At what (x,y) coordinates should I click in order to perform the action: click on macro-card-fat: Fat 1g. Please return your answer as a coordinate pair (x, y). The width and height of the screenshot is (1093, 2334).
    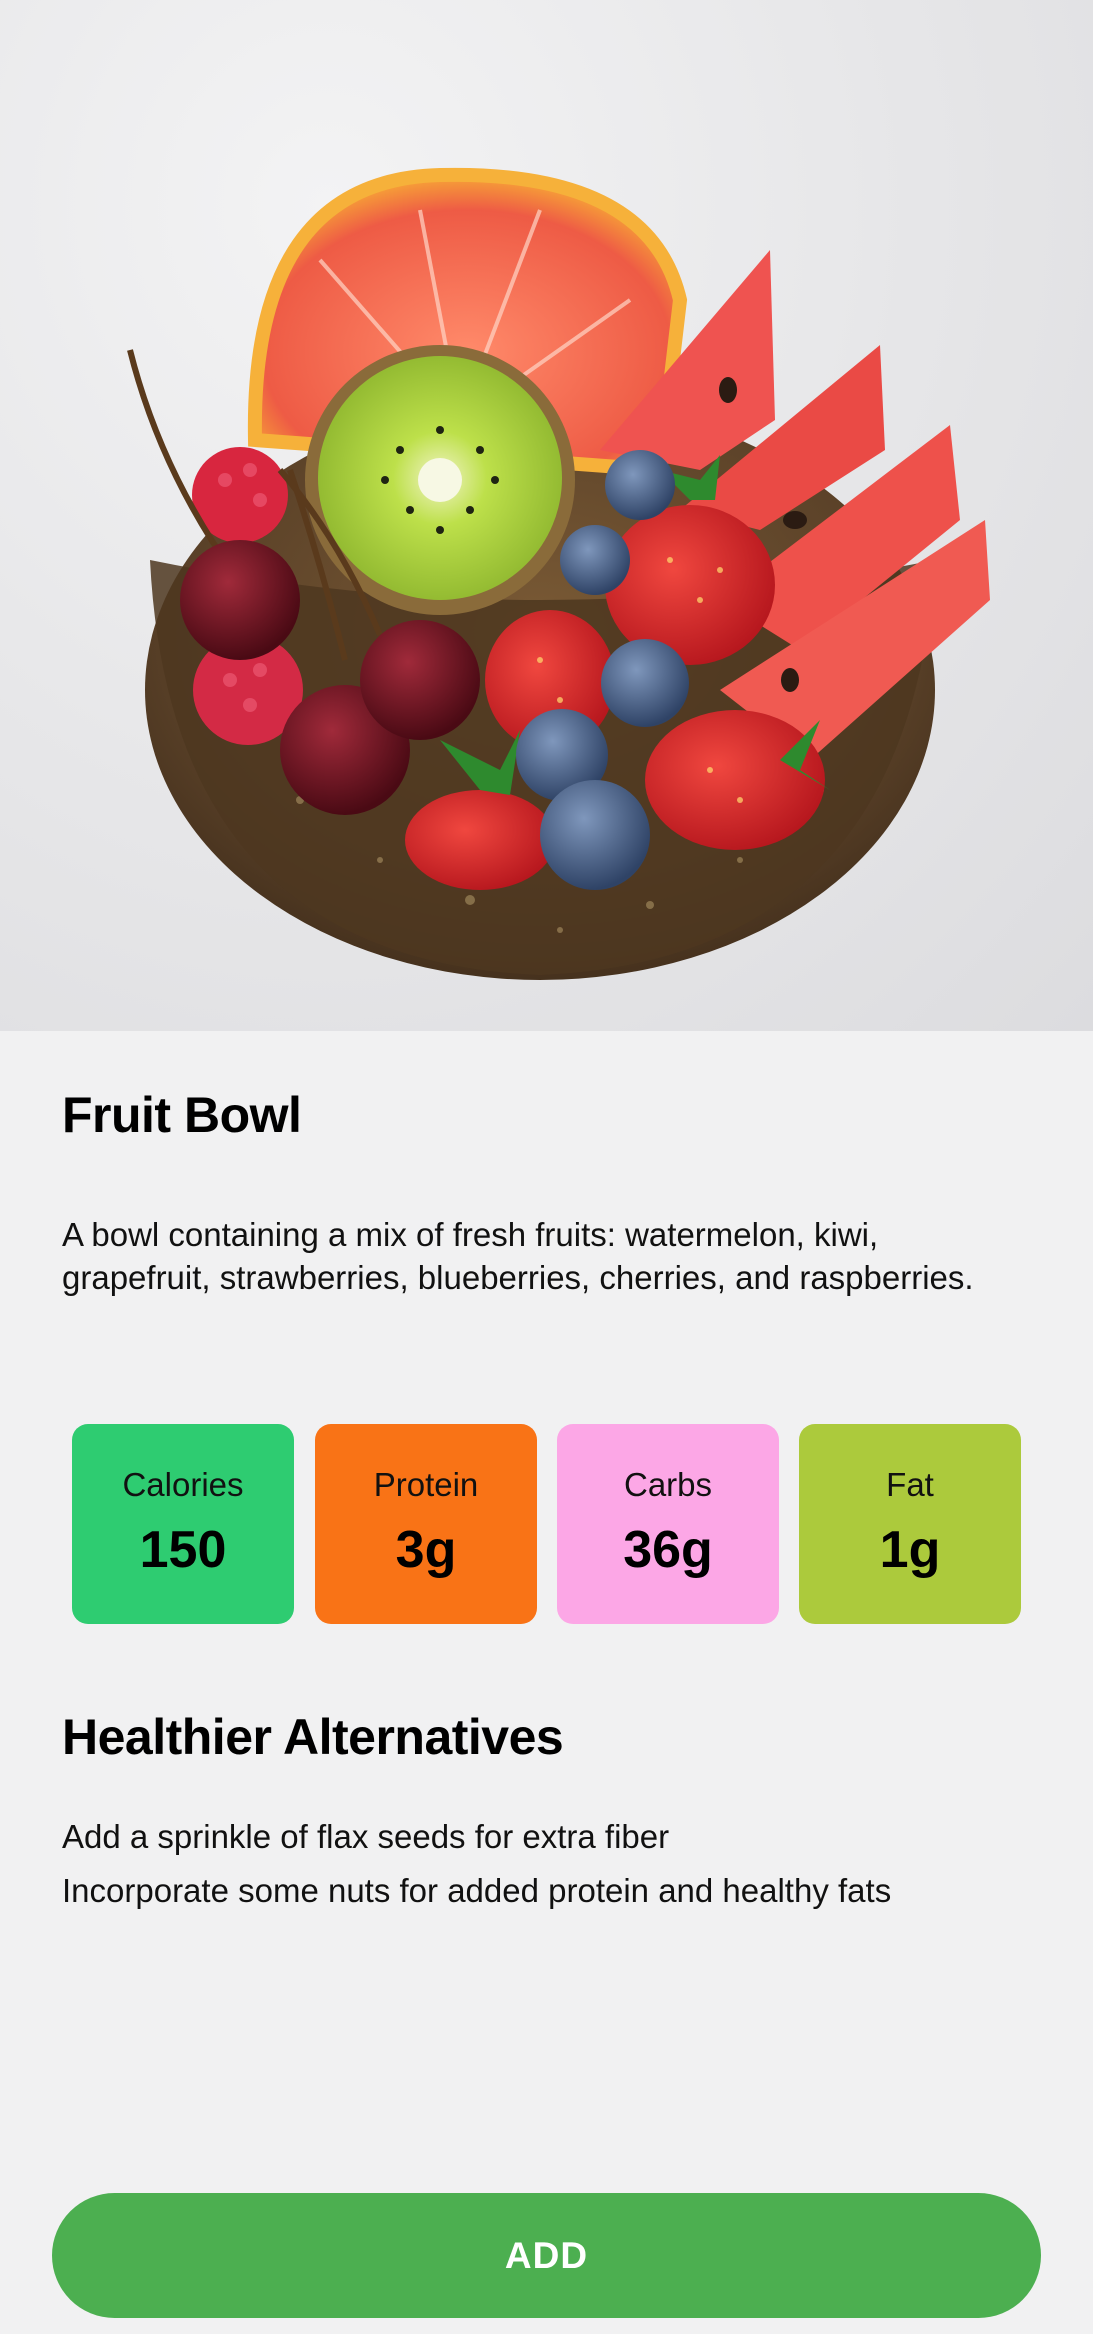
    Looking at the image, I should click on (910, 1524).